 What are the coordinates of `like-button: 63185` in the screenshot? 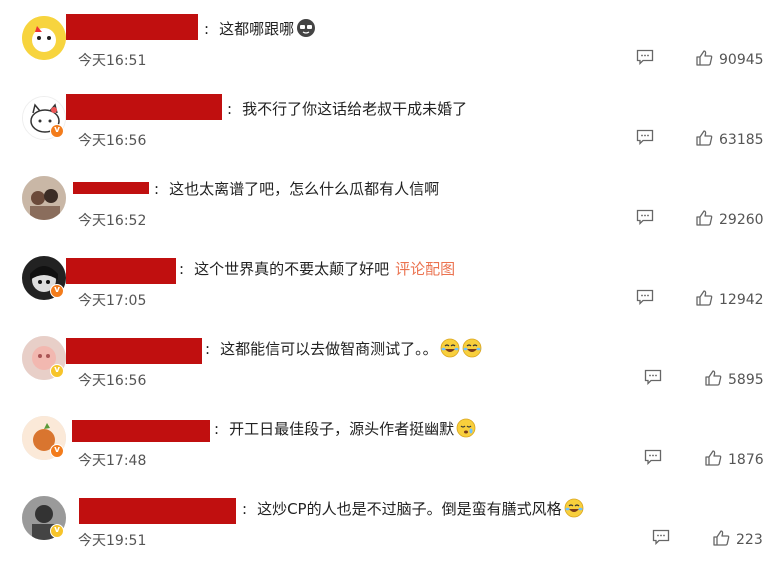 It's located at (729, 140).